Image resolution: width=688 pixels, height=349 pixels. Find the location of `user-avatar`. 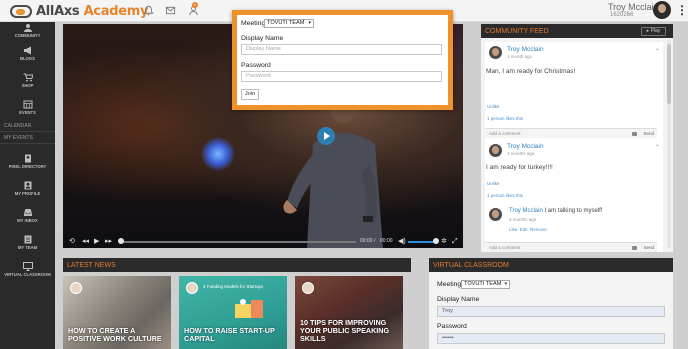

user-avatar is located at coordinates (662, 10).